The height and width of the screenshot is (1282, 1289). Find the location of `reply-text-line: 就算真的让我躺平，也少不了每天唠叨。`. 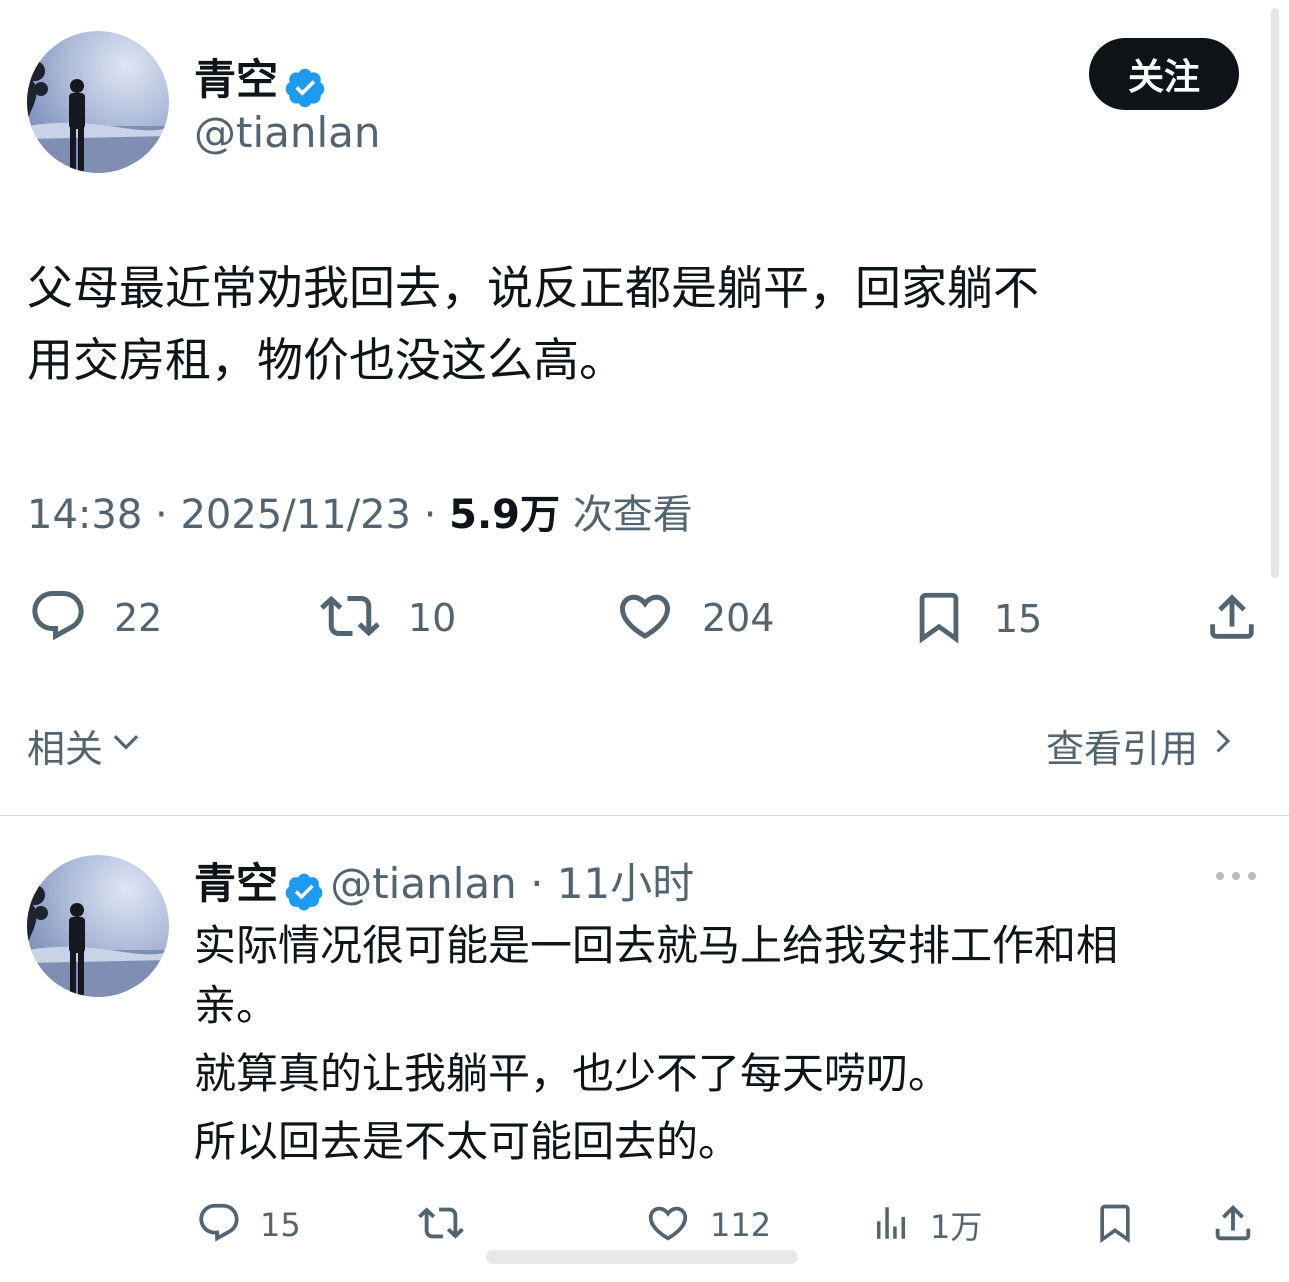

reply-text-line: 就算真的让我躺平，也少不了每天唠叨。 is located at coordinates (572, 1073).